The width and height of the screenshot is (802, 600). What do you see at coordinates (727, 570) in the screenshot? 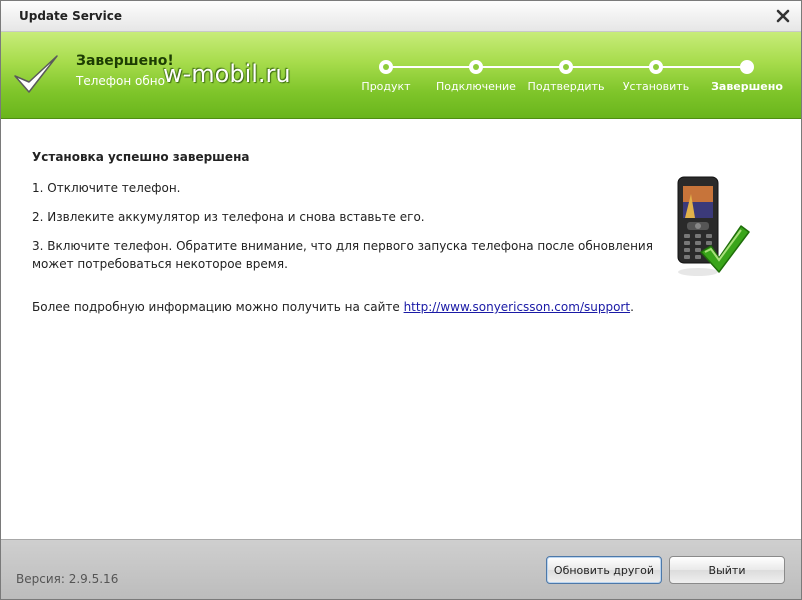
I see `exit-button: Выйти` at bounding box center [727, 570].